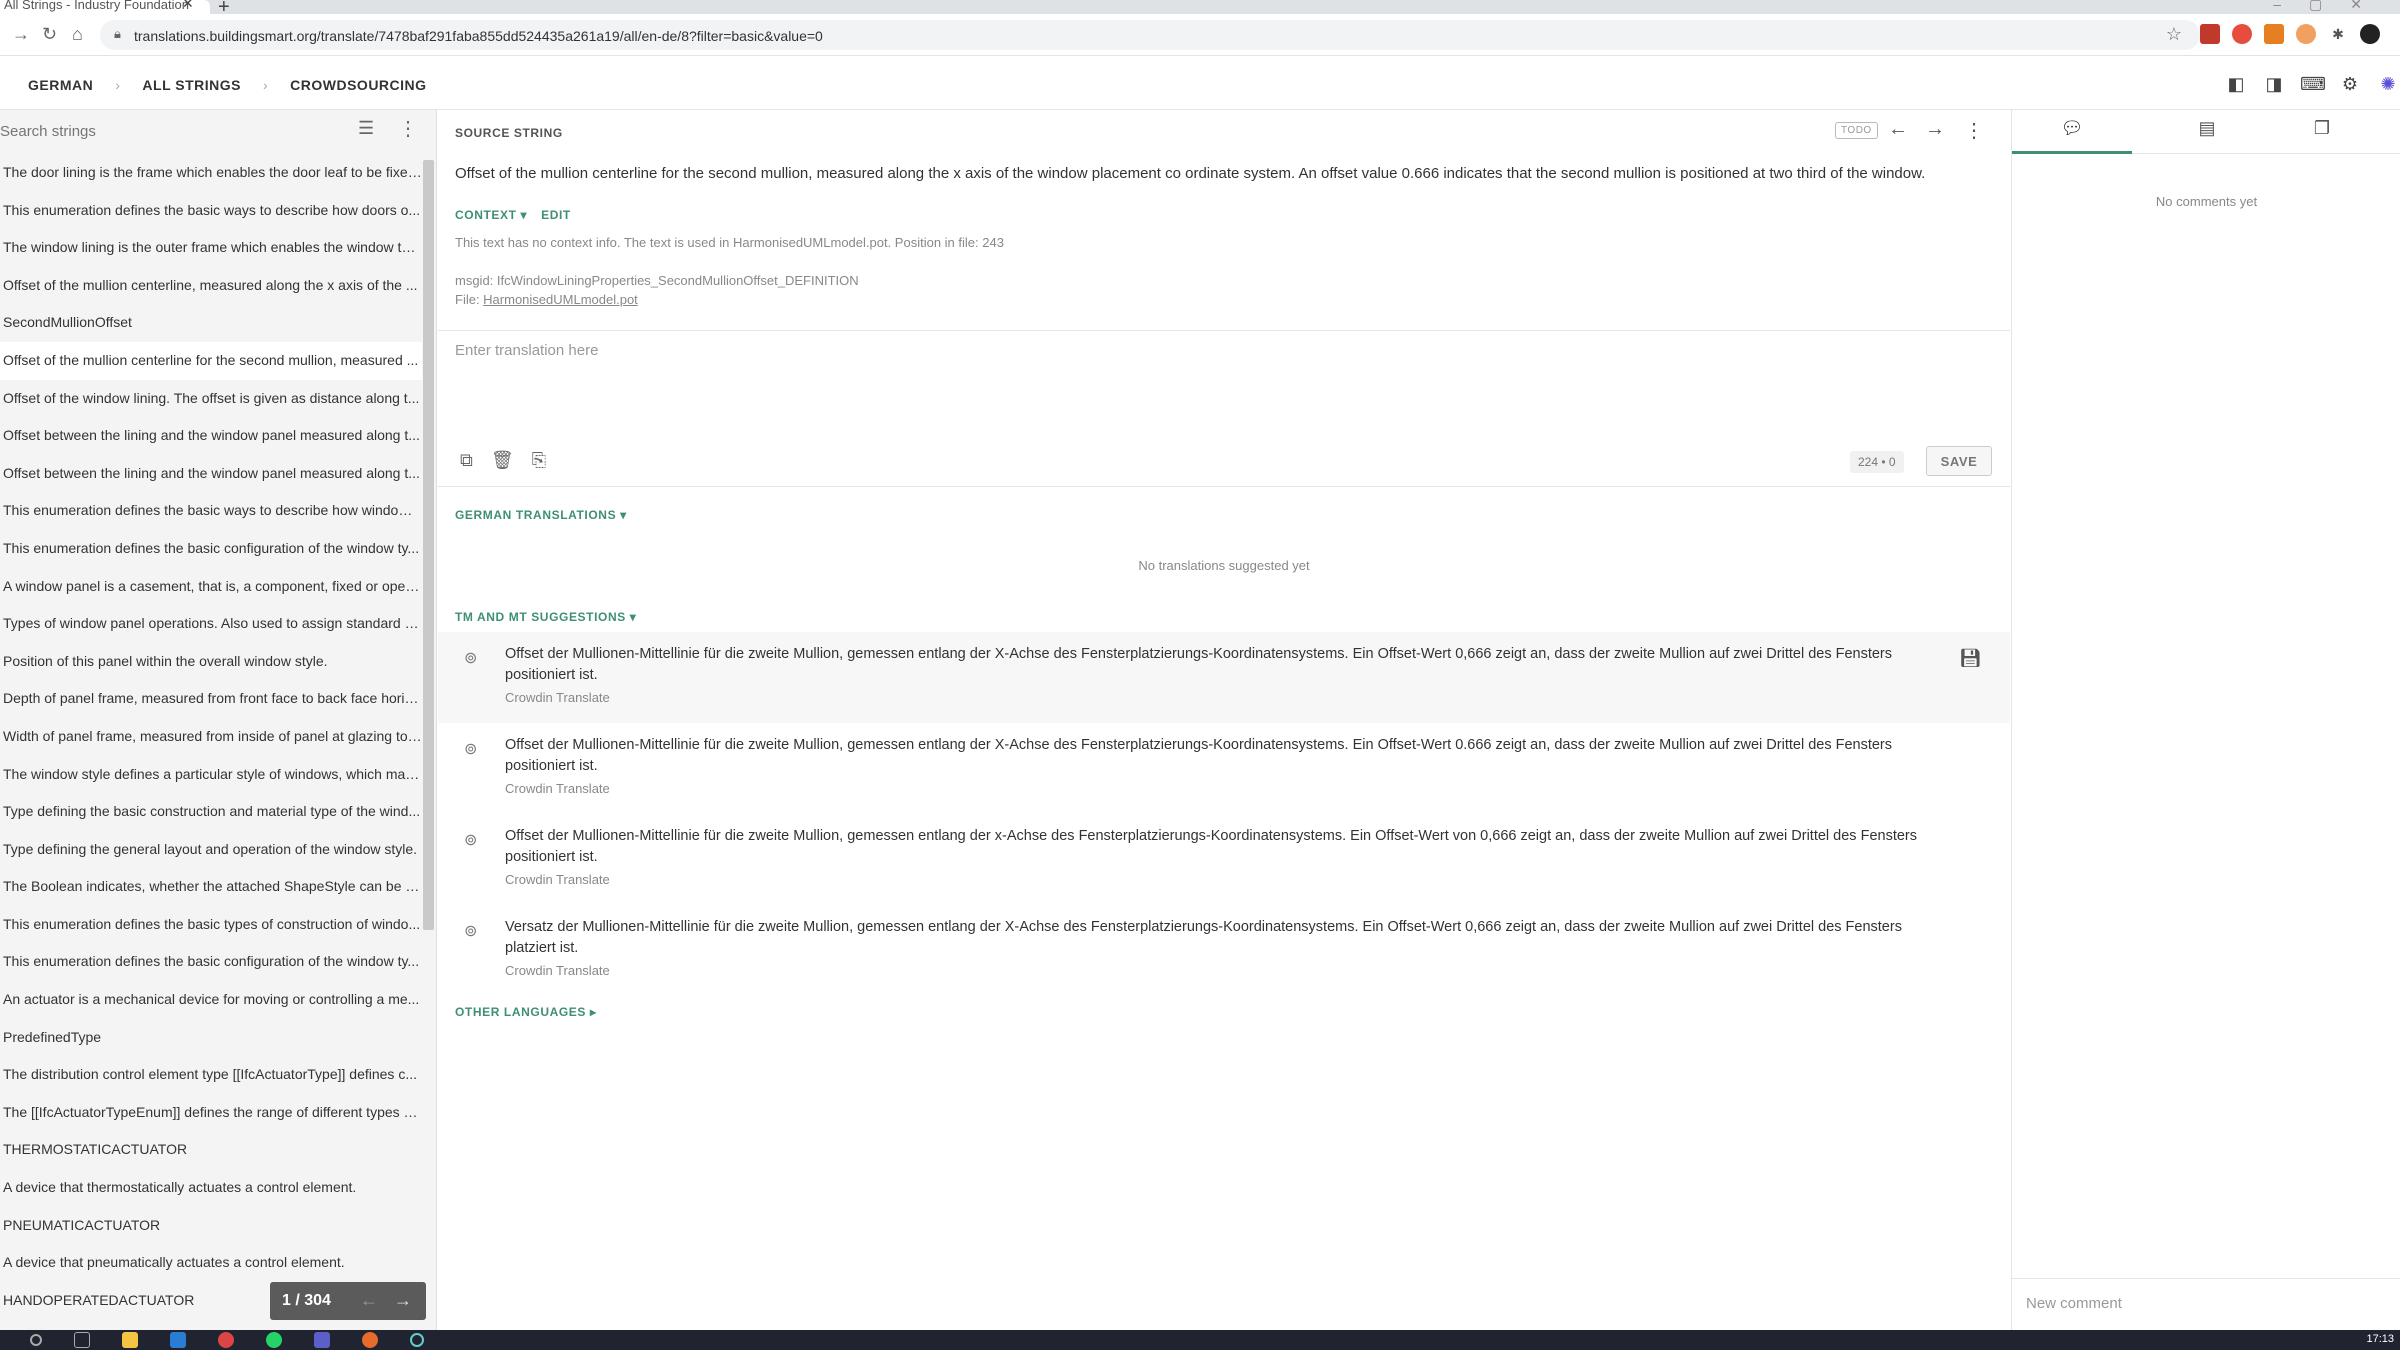  I want to click on bookmark-star-icon: ☆, so click(2174, 34).